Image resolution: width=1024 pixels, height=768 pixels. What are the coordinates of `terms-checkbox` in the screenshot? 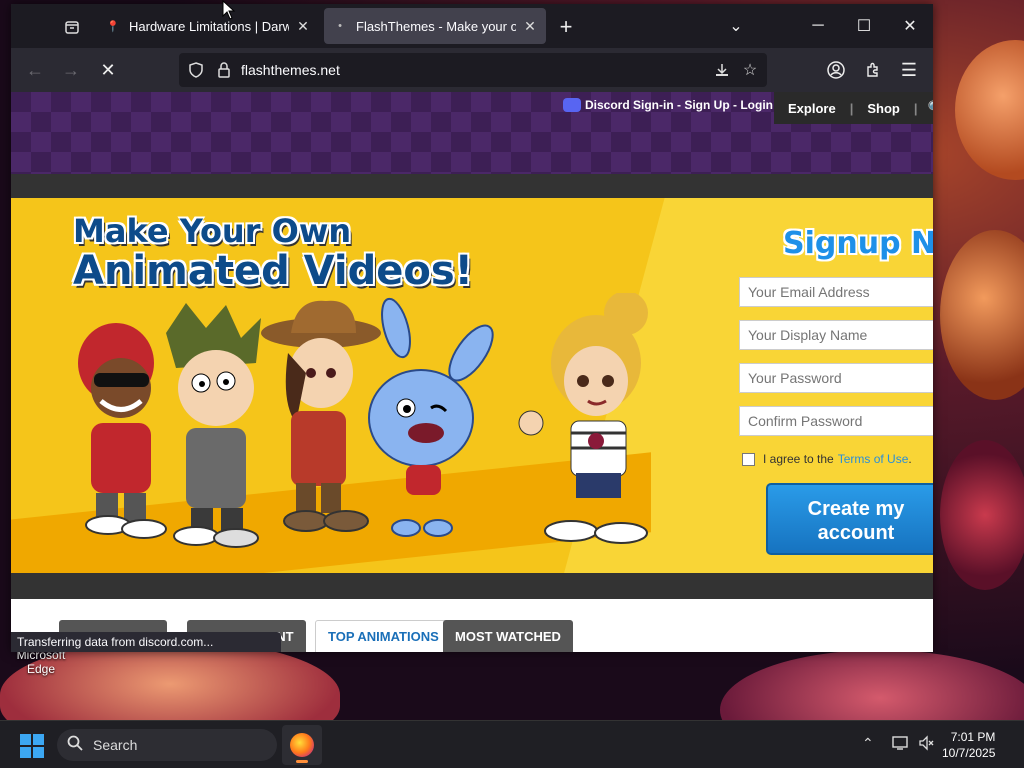 It's located at (748, 459).